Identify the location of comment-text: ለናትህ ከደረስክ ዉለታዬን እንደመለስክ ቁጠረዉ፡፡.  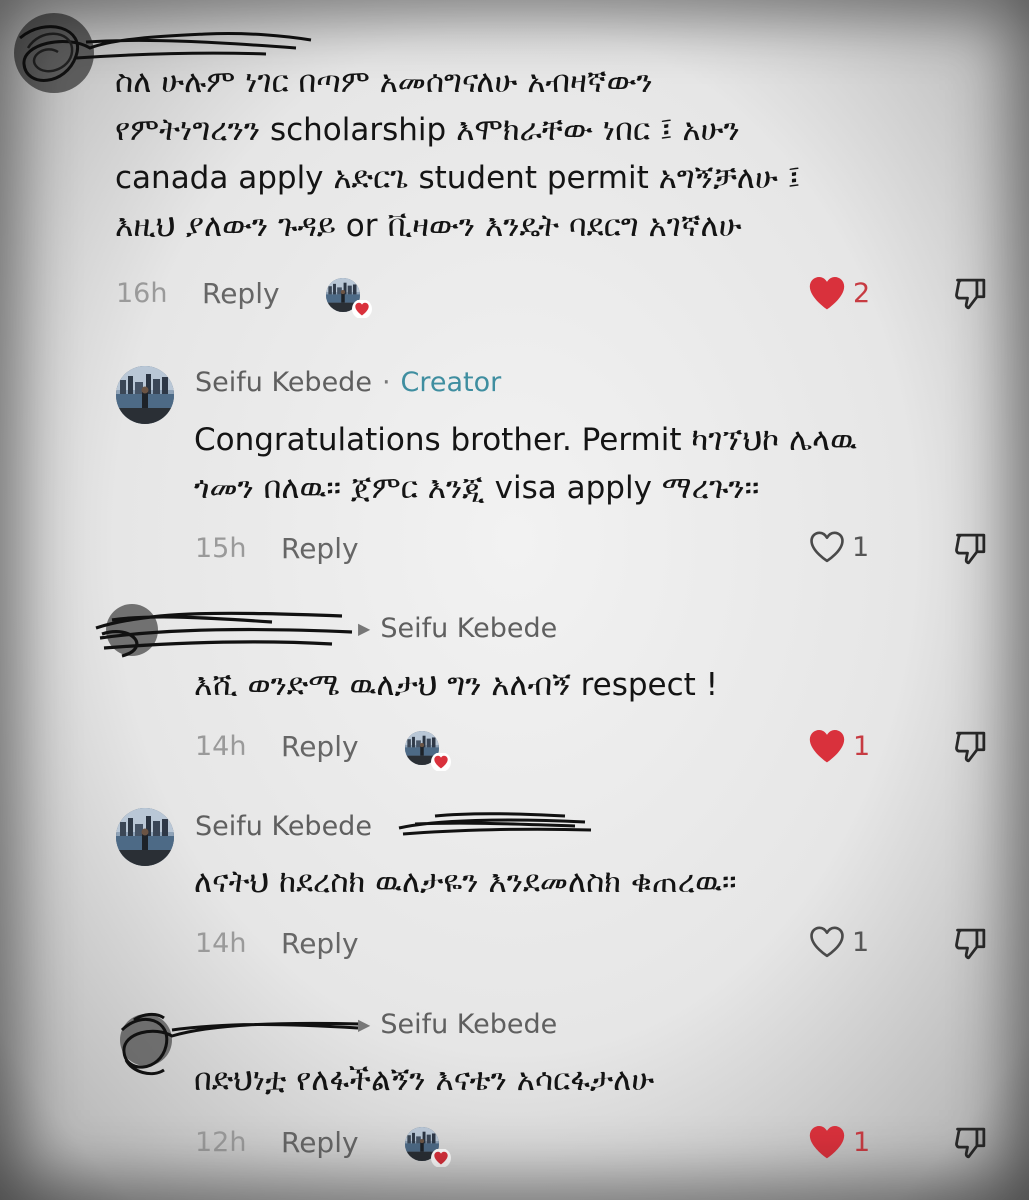
(465, 882).